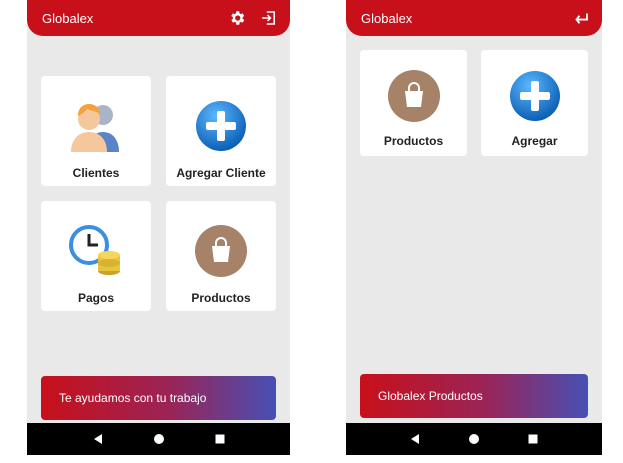 This screenshot has width=623, height=463. Describe the element at coordinates (534, 141) in the screenshot. I see `card-label: Agregar` at that location.